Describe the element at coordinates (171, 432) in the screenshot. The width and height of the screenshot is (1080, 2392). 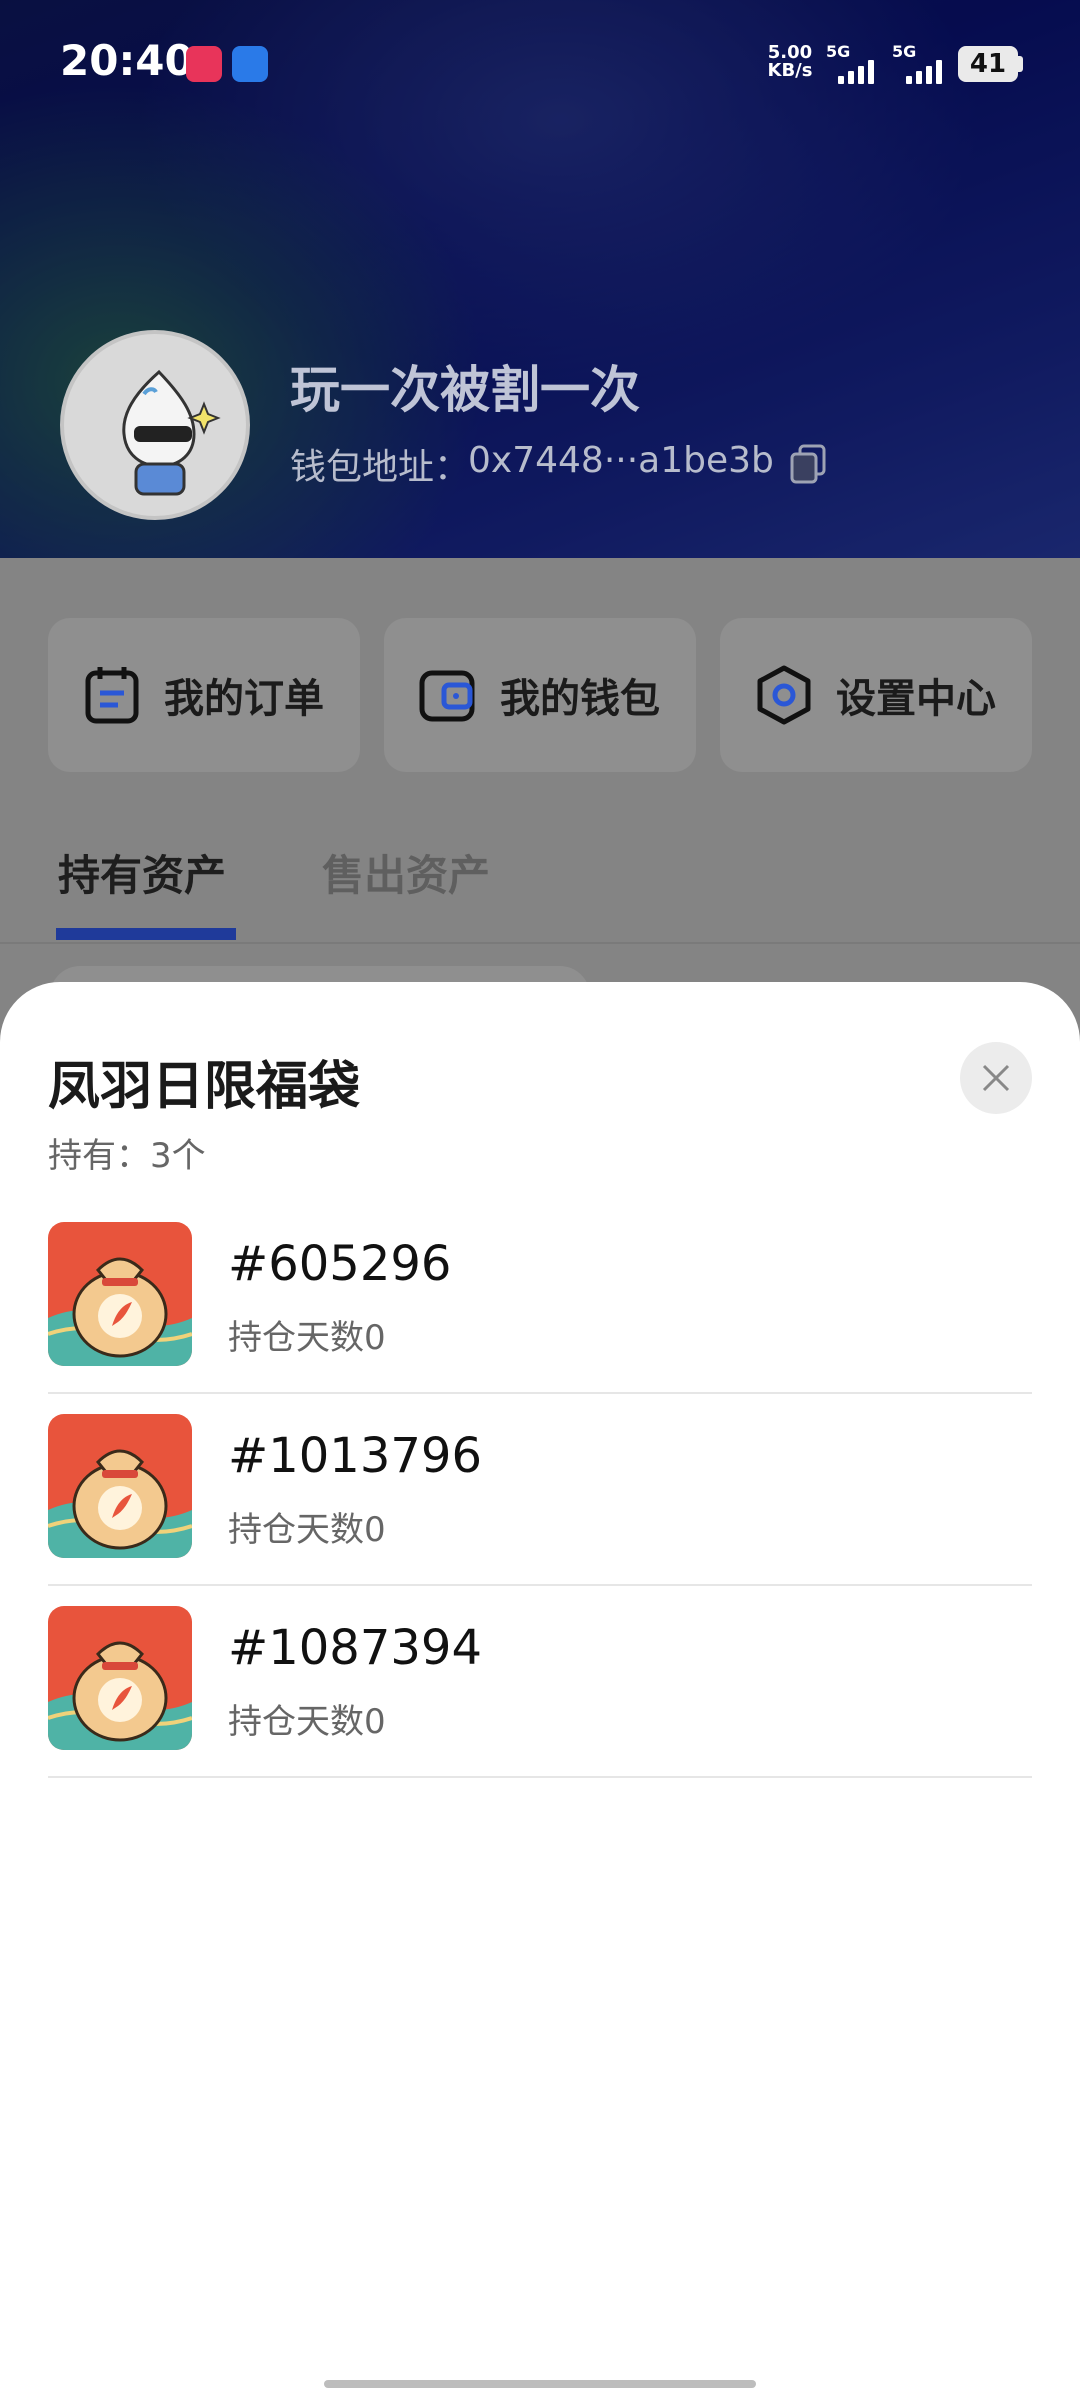
I see `avatar-character-icon` at that location.